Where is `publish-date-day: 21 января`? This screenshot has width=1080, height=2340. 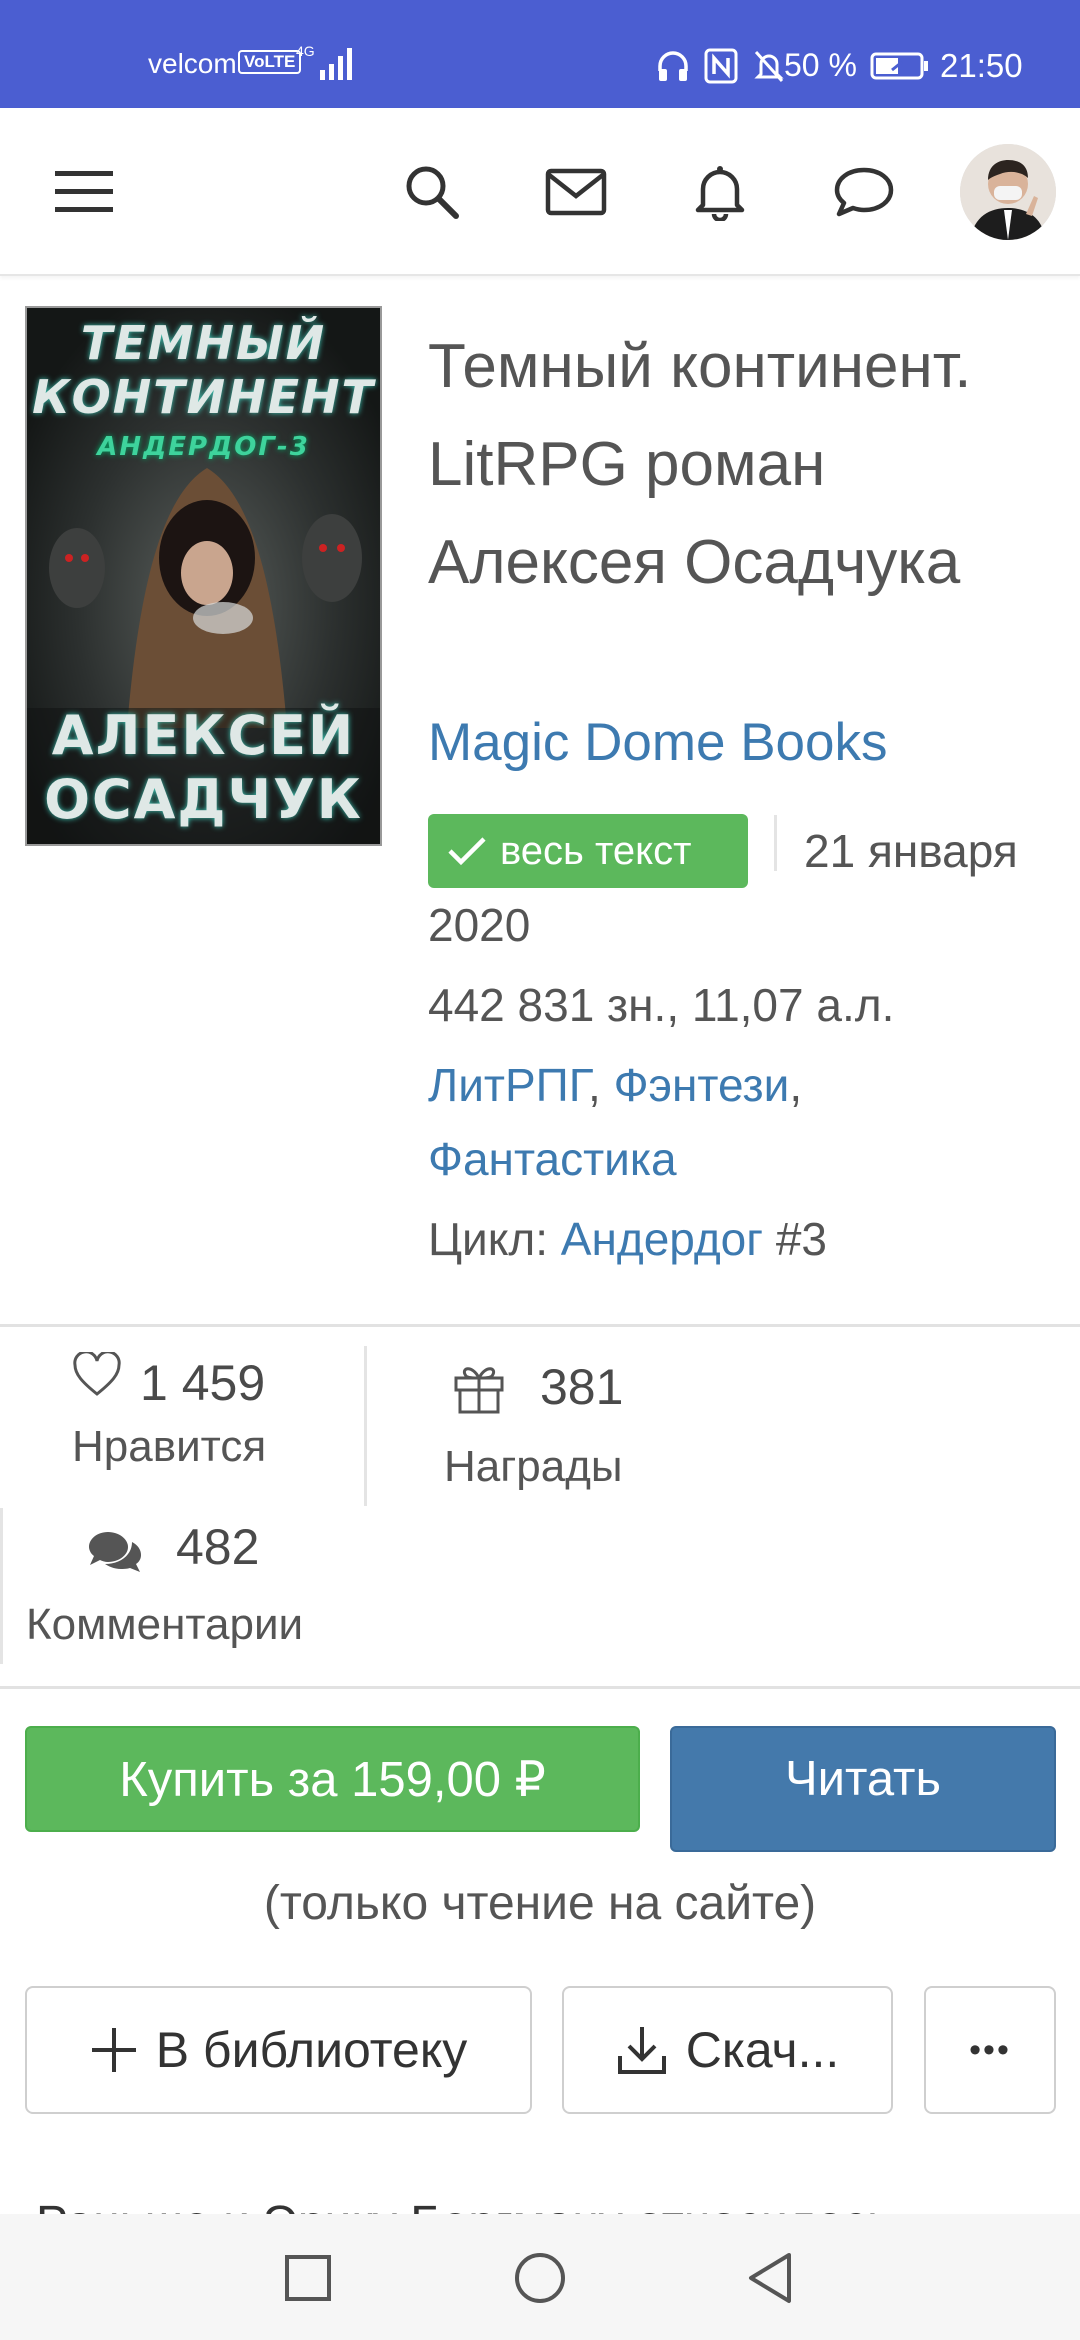 publish-date-day: 21 января is located at coordinates (911, 851).